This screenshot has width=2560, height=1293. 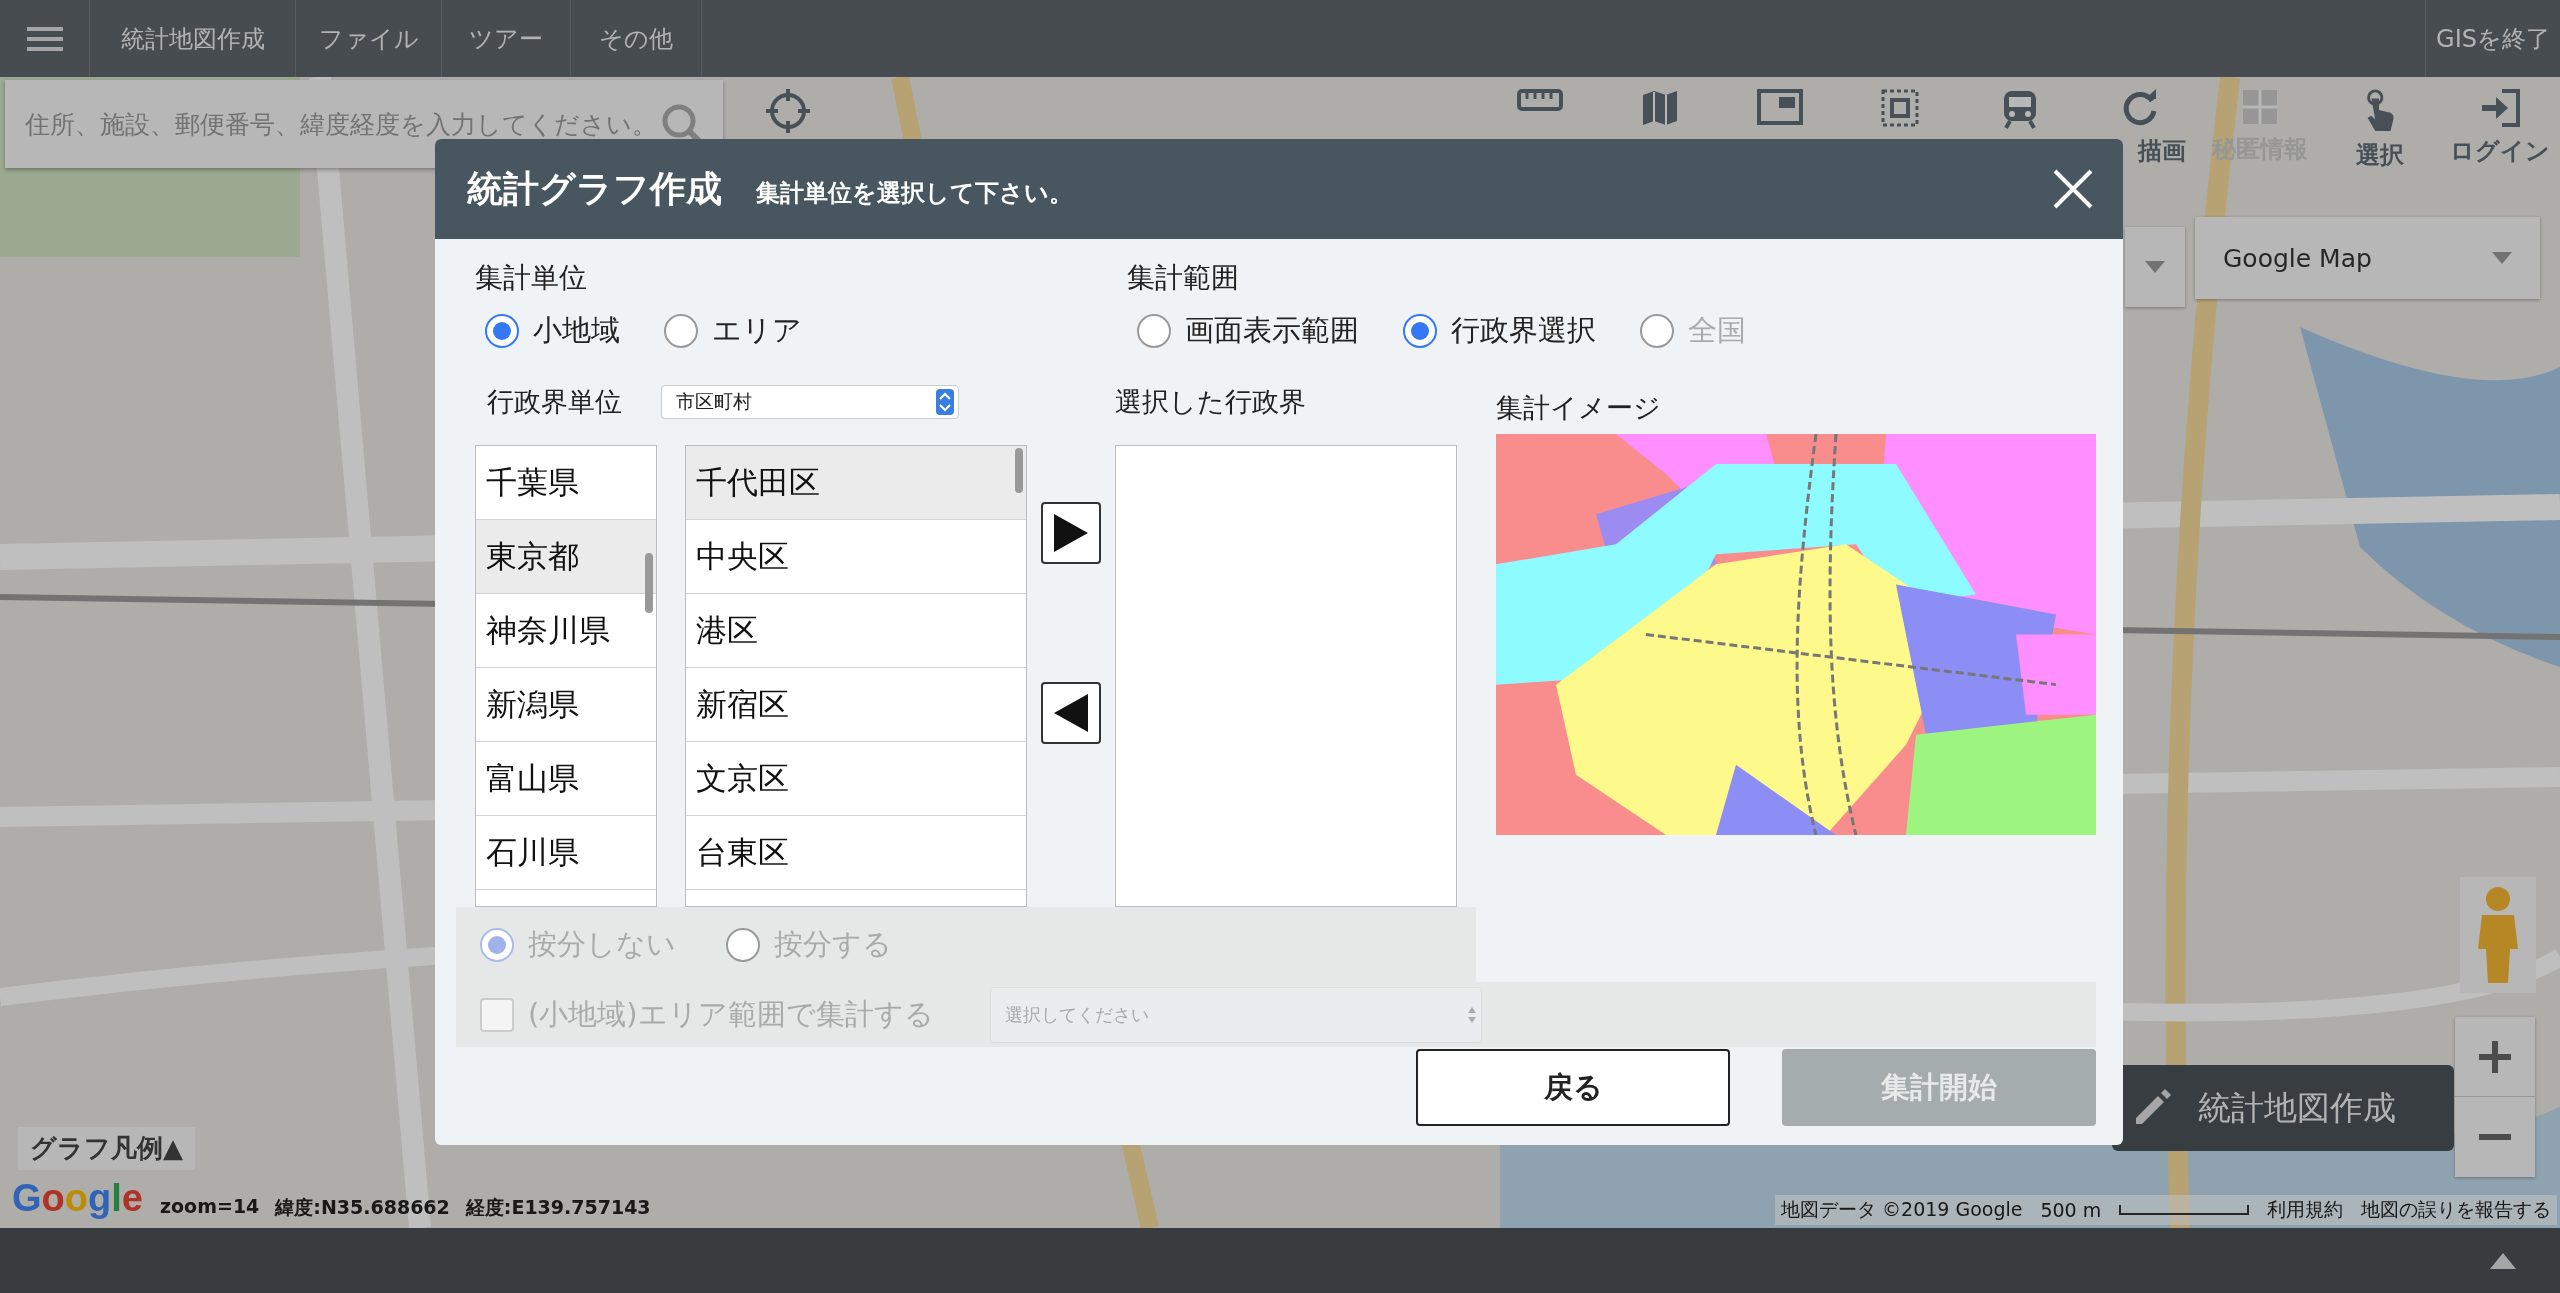 I want to click on expand-up-icon, so click(x=2503, y=1260).